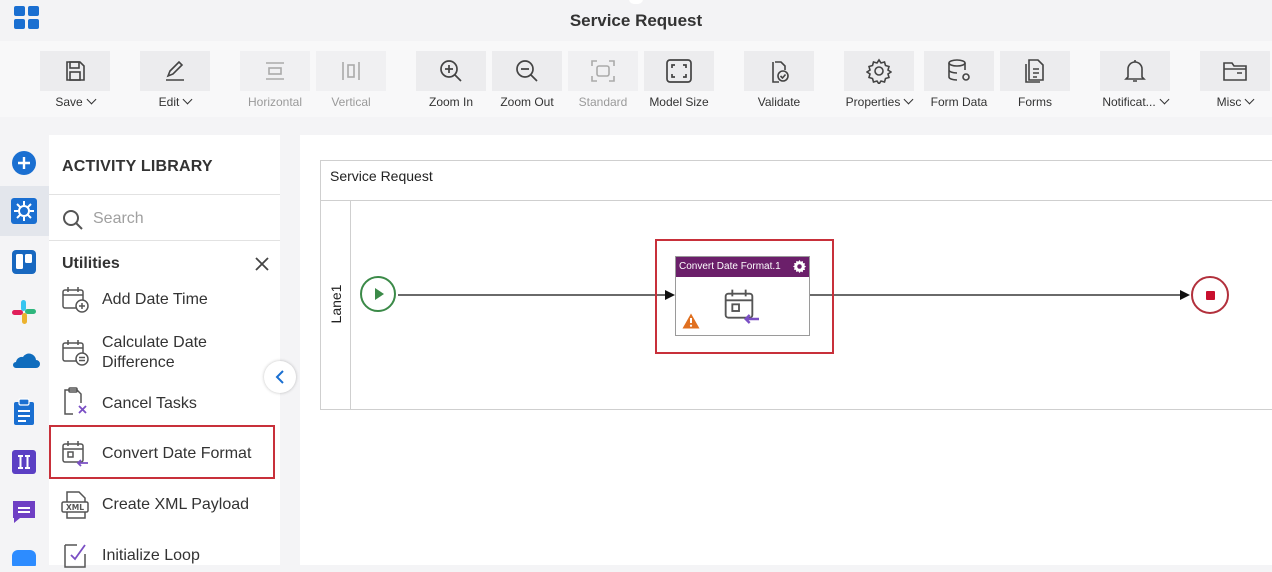 This screenshot has width=1272, height=572. I want to click on stop-icon, so click(1210, 295).